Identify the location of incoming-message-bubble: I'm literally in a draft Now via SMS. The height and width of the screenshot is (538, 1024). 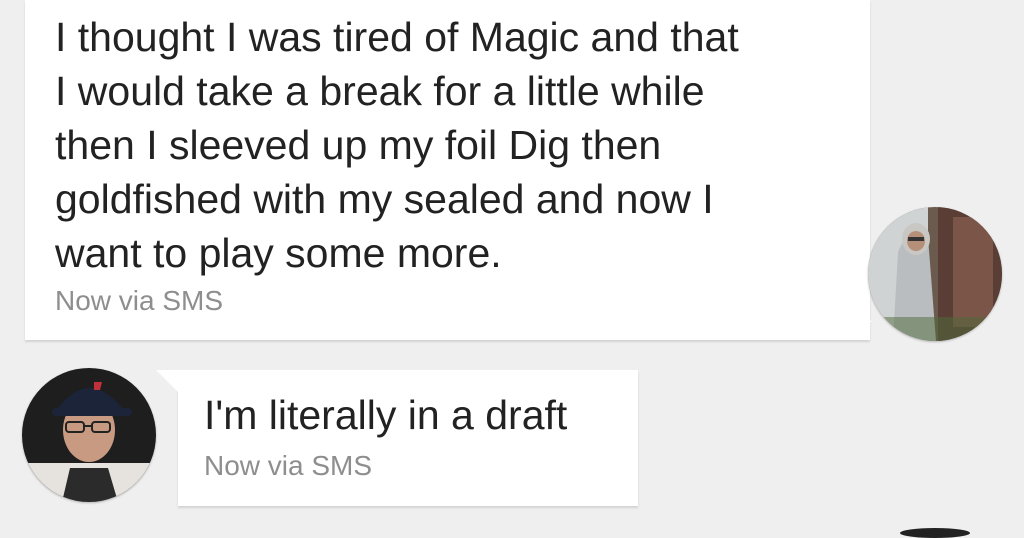
(408, 438).